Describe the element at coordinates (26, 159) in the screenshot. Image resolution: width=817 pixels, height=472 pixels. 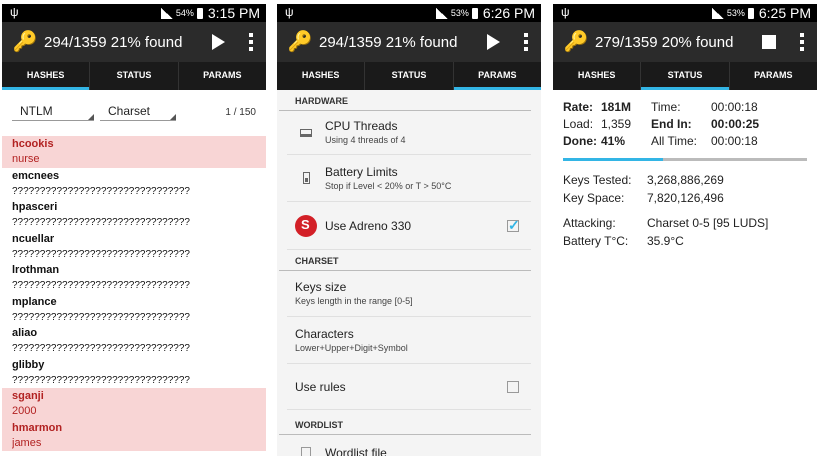
I see `hash-password: nurse` at that location.